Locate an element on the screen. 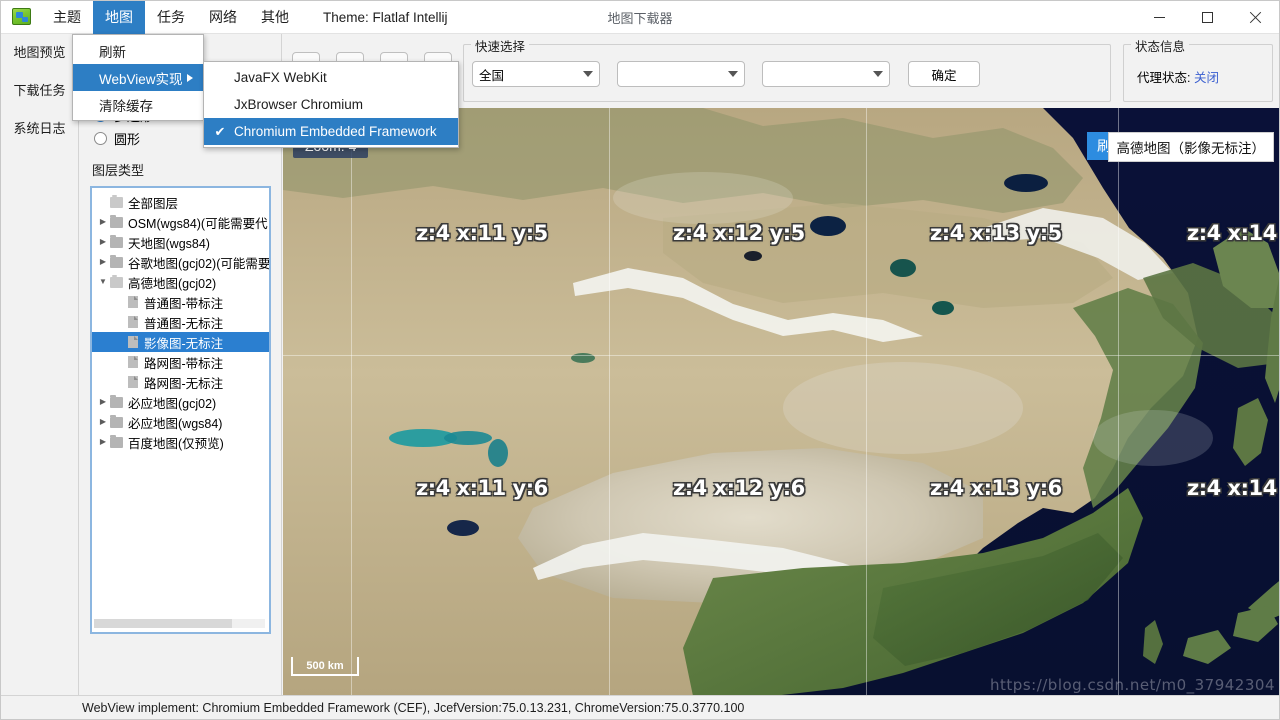 Image resolution: width=1280 pixels, height=720 pixels. tree-row: 普通图-无标注 is located at coordinates (180, 322).